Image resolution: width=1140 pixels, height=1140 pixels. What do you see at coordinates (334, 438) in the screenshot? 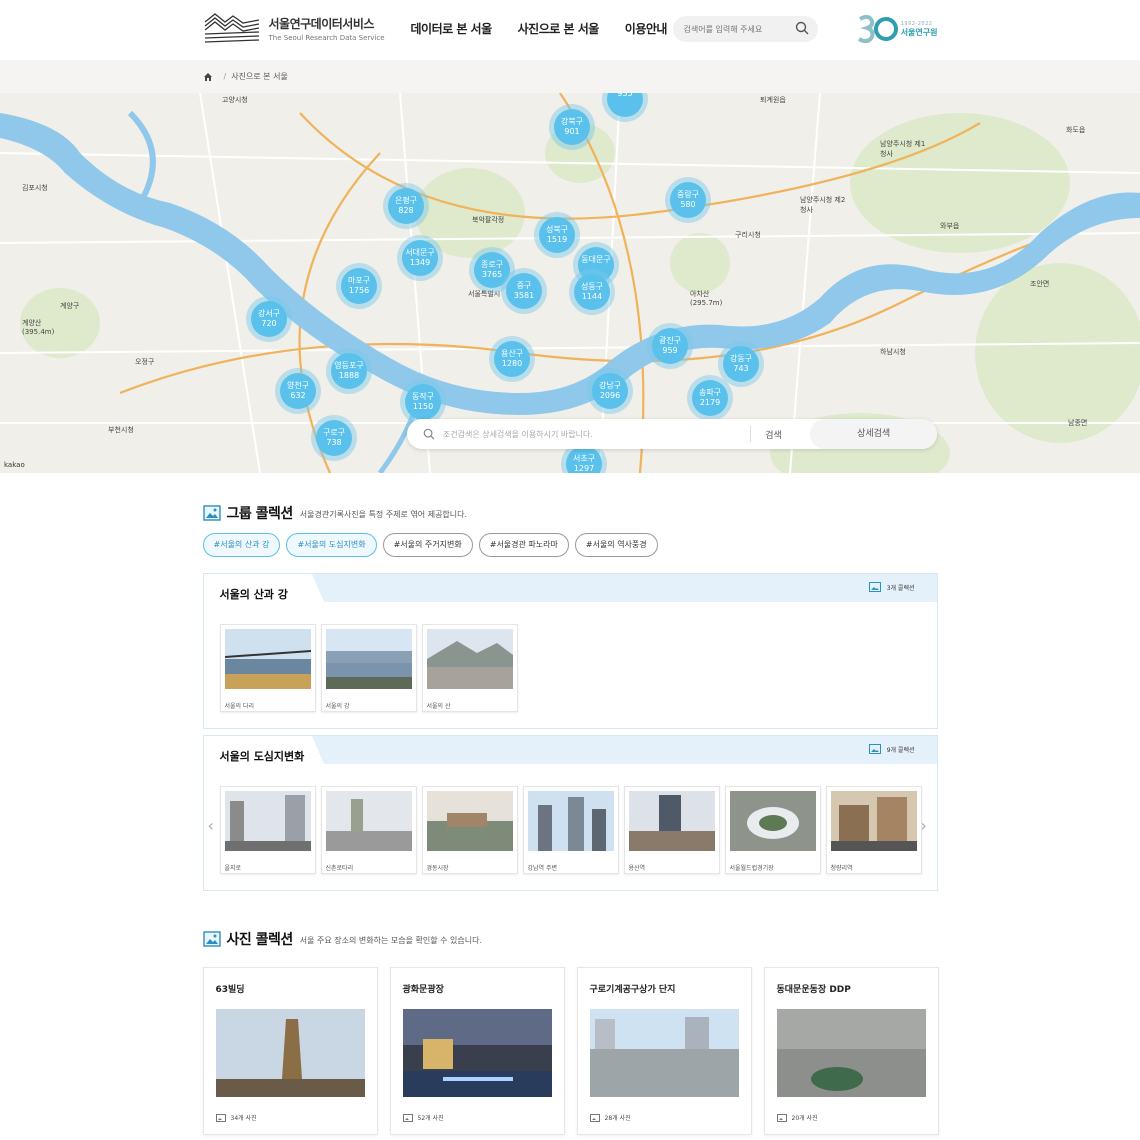
I see `map-cluster: 구로구 738` at bounding box center [334, 438].